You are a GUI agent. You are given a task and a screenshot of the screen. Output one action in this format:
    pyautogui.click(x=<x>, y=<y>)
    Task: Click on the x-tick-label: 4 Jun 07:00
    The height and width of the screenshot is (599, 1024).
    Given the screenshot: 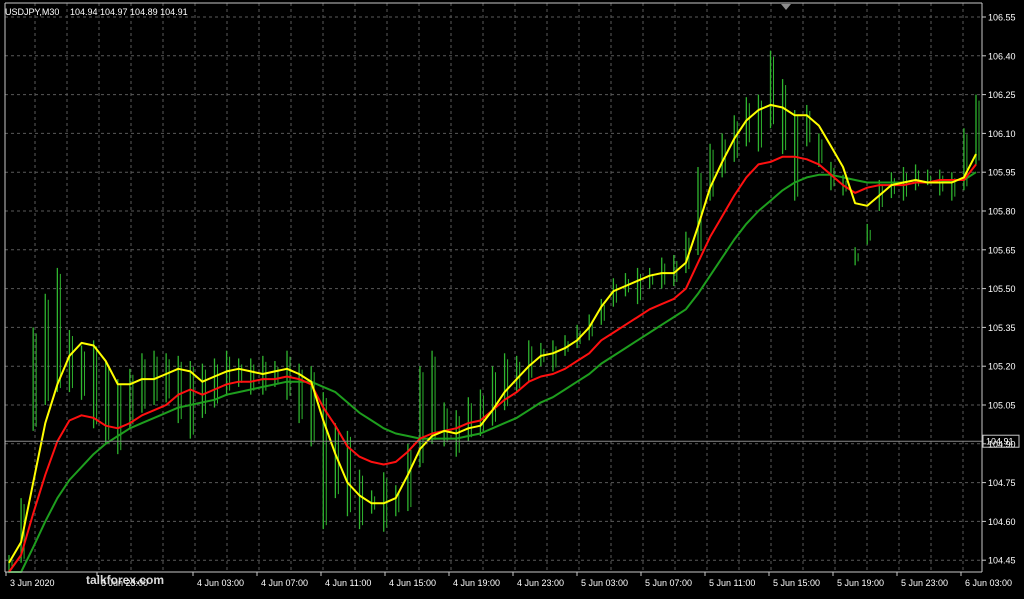 What is the action you would take?
    pyautogui.click(x=284, y=583)
    